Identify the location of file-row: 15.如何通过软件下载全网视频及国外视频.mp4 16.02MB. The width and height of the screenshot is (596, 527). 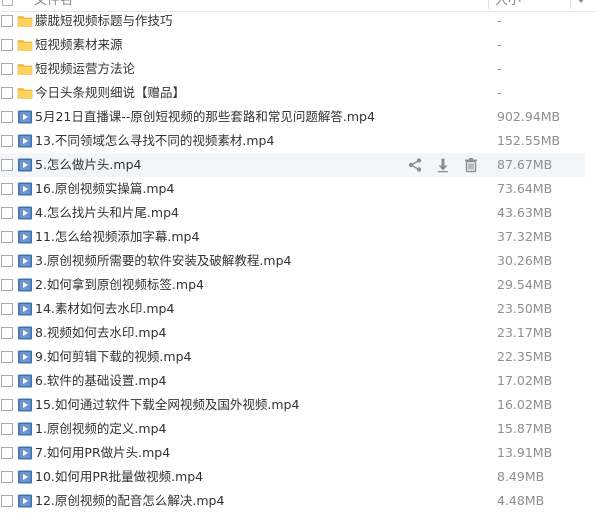
(298, 405).